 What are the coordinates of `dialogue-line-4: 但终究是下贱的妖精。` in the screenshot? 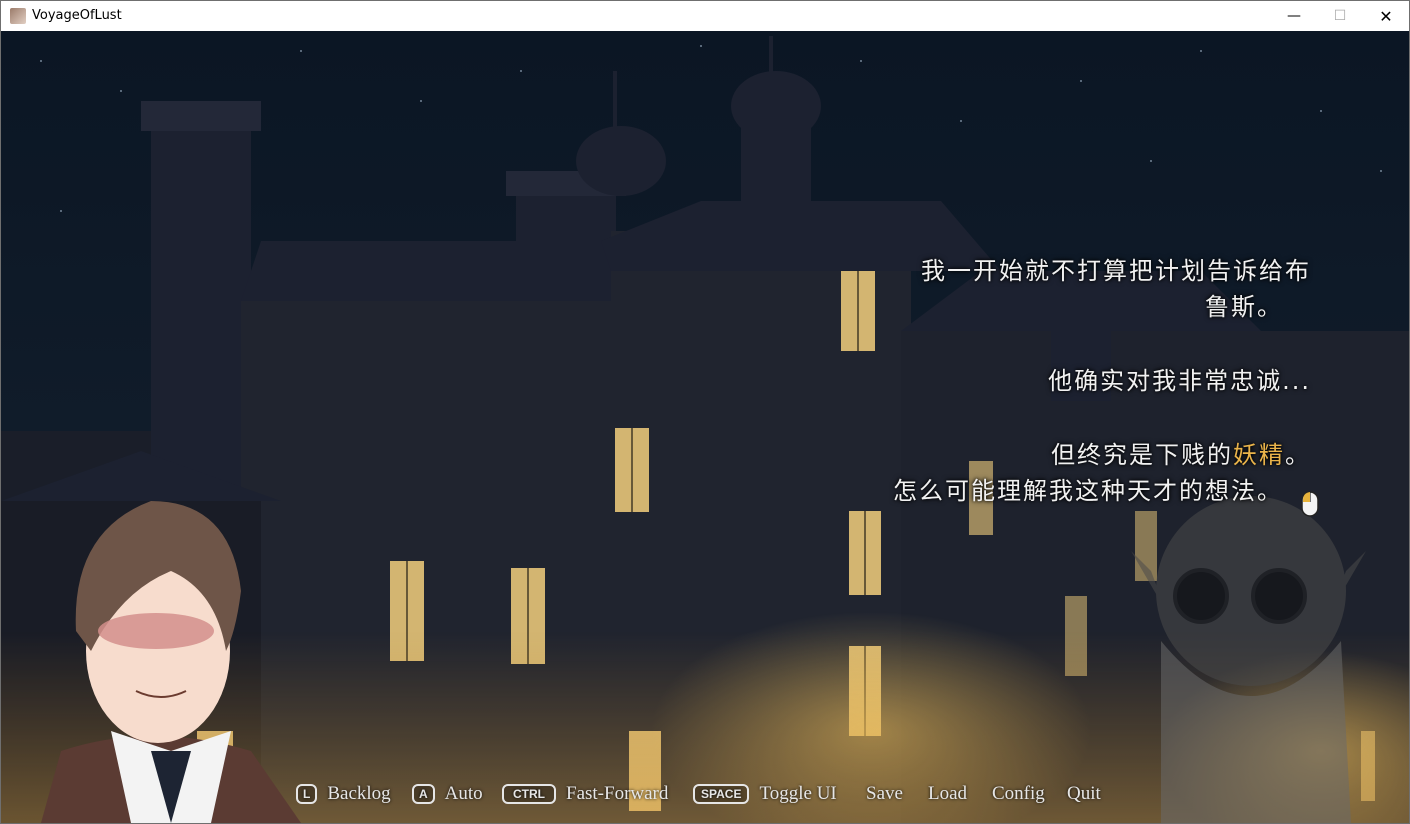 It's located at (1046, 455).